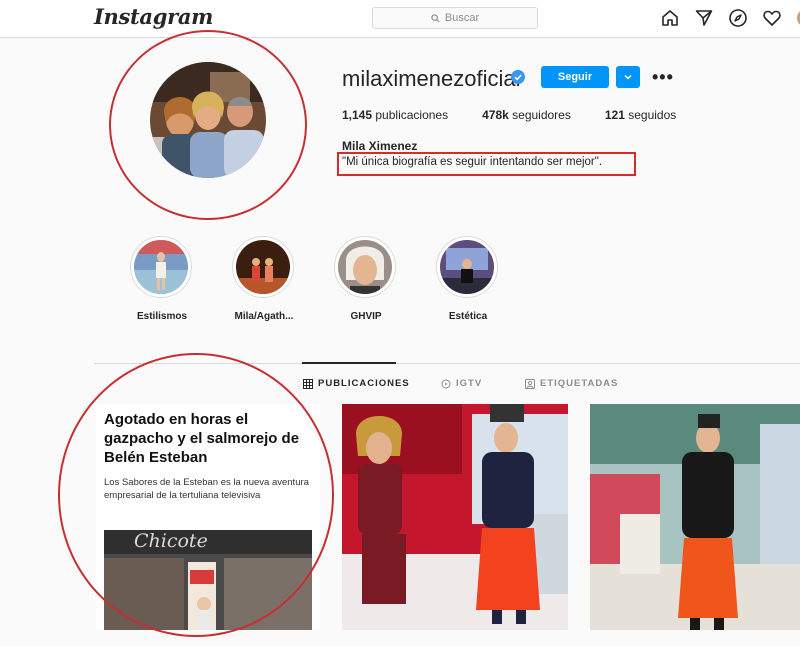 The image size is (800, 646). Describe the element at coordinates (469, 383) in the screenshot. I see `tab-label: IGTV` at that location.